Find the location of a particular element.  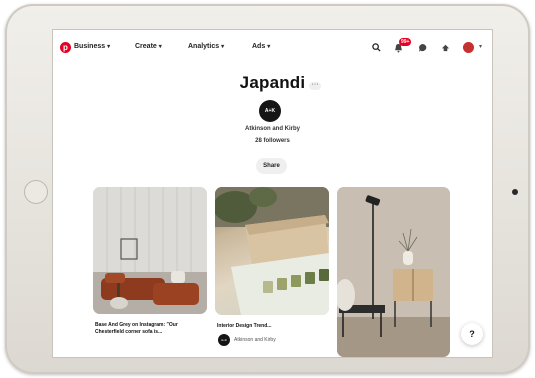

pin-image-design-trend is located at coordinates (272, 251).